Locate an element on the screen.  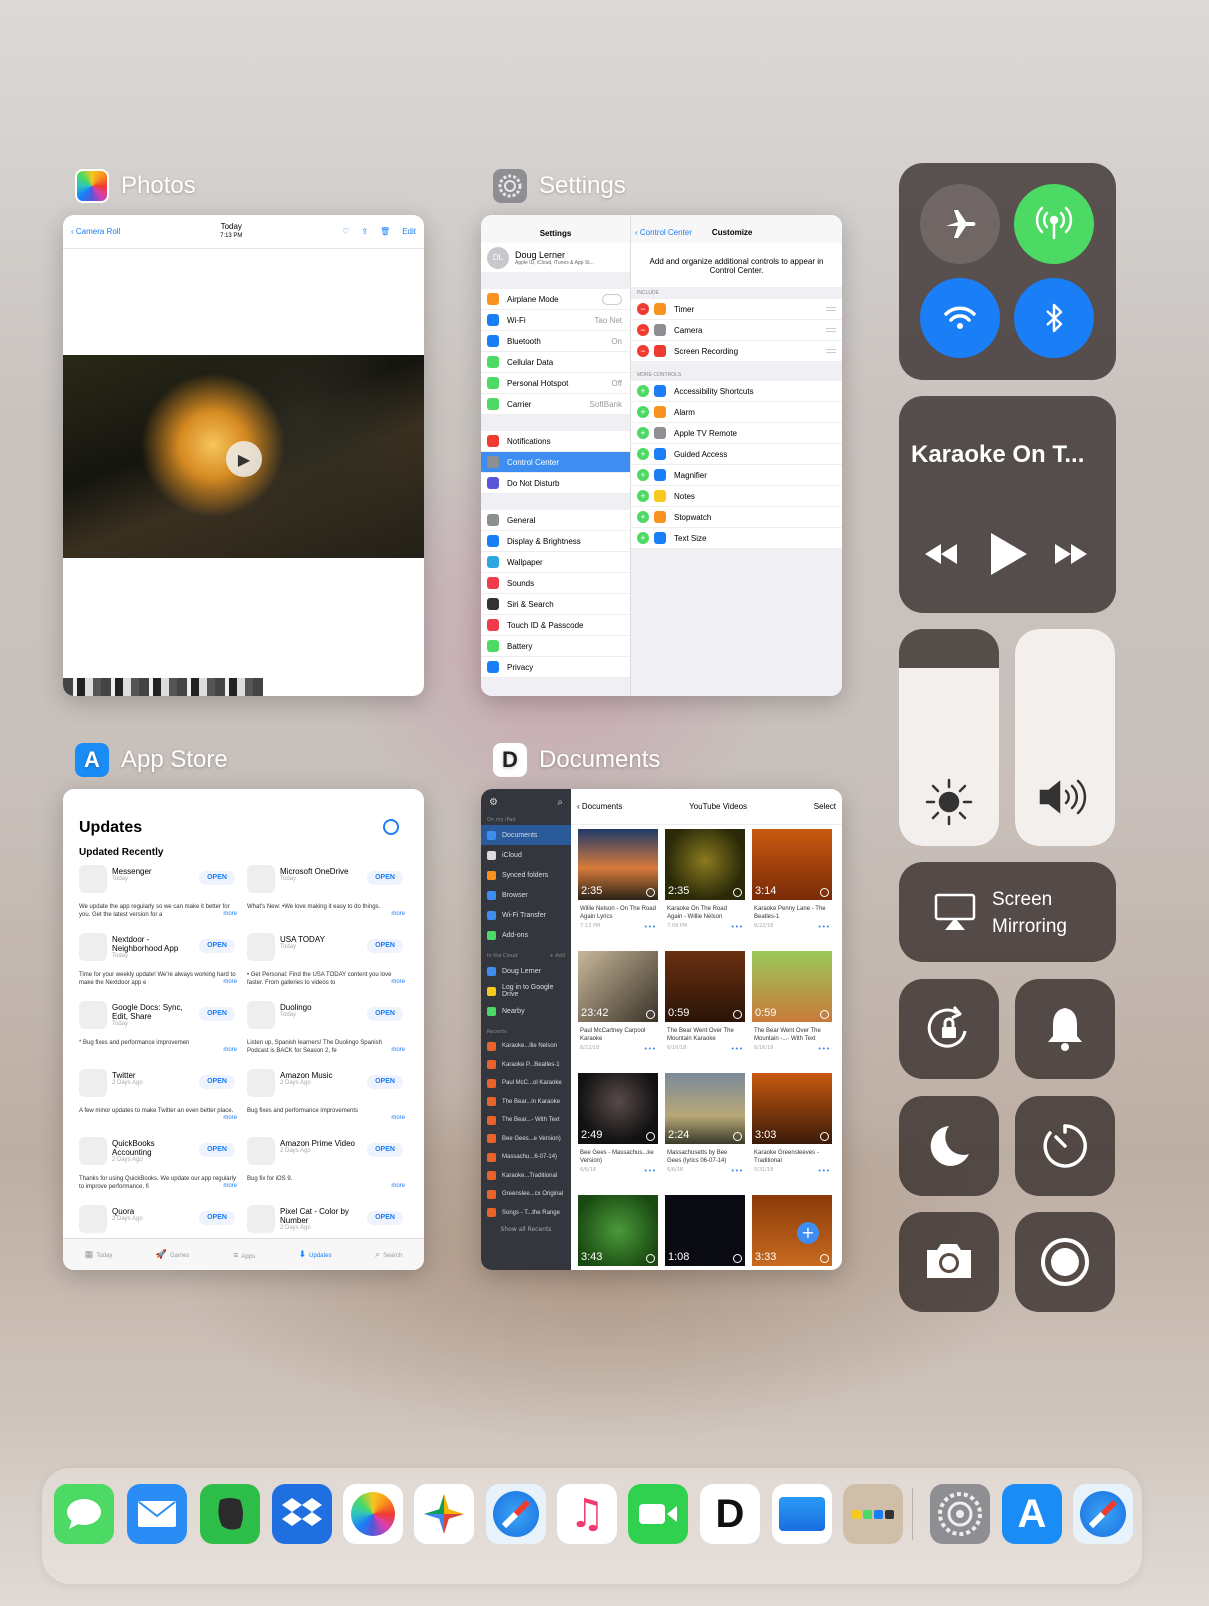
settings-row: Battery is located at coordinates (555, 646).